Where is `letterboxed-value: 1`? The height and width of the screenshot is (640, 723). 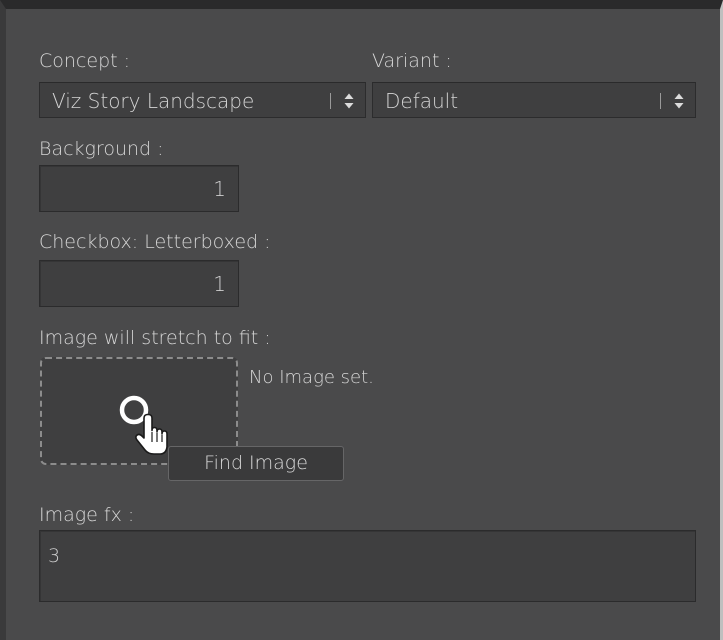 letterboxed-value: 1 is located at coordinates (219, 284).